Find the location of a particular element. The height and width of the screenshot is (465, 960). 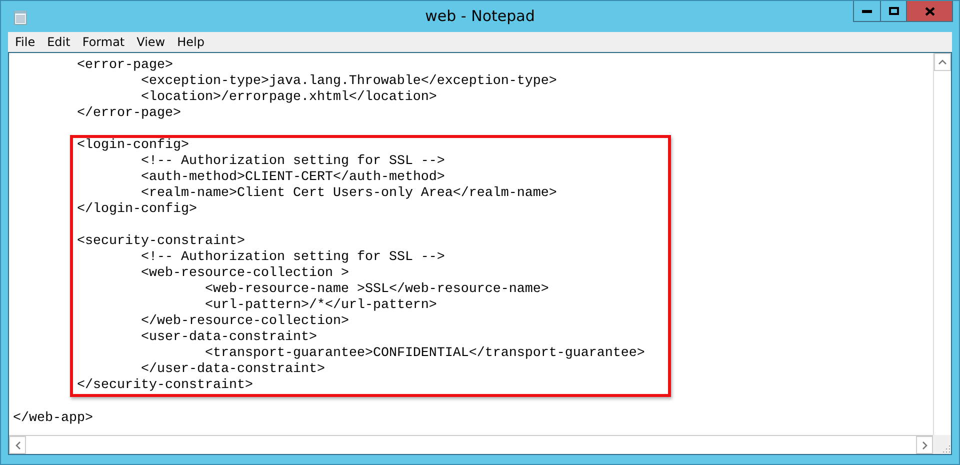

notepad-icon is located at coordinates (20, 17).